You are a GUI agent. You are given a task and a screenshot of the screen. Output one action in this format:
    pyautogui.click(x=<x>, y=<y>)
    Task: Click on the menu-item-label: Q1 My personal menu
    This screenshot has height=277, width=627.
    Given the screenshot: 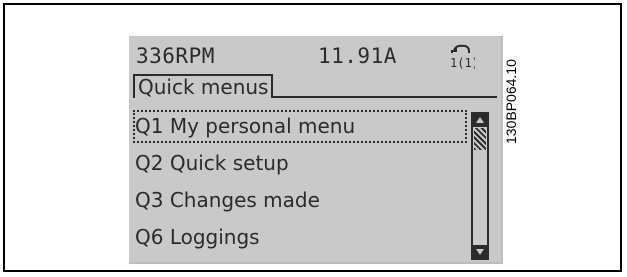 What is the action you would take?
    pyautogui.click(x=245, y=126)
    